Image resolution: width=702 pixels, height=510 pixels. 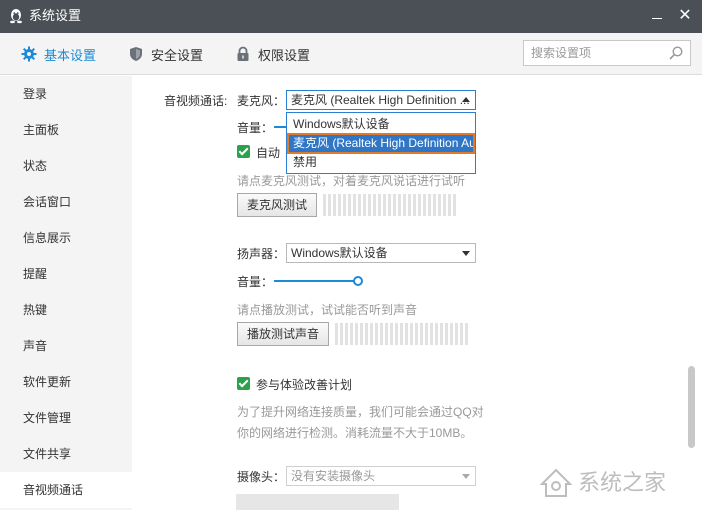 What do you see at coordinates (466, 99) in the screenshot?
I see `chevron-up-icon` at bounding box center [466, 99].